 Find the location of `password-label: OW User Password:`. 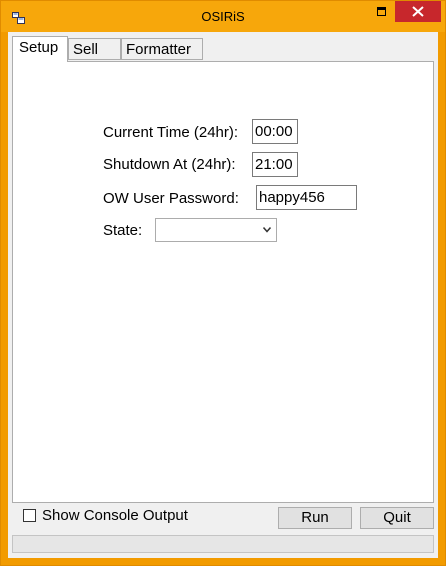

password-label: OW User Password: is located at coordinates (171, 198).